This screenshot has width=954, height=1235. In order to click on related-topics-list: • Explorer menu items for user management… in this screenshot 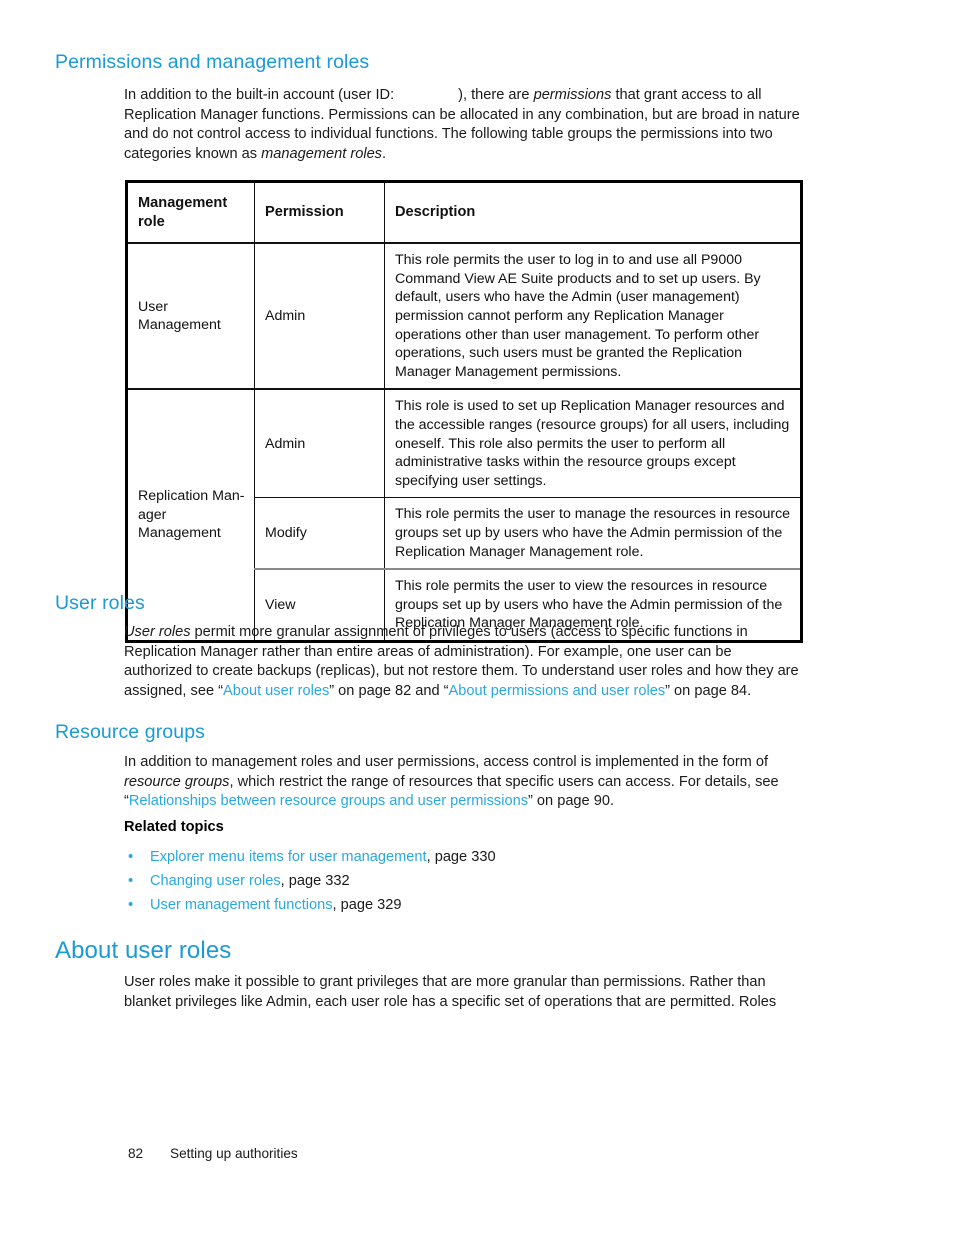, I will do `click(424, 881)`.